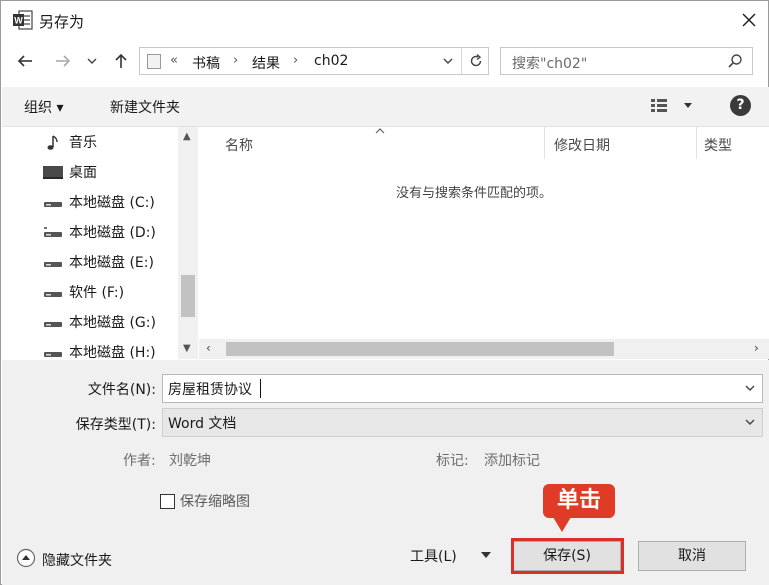  Describe the element at coordinates (77, 560) in the screenshot. I see `hide-folders-button: 隐藏文件夹` at that location.